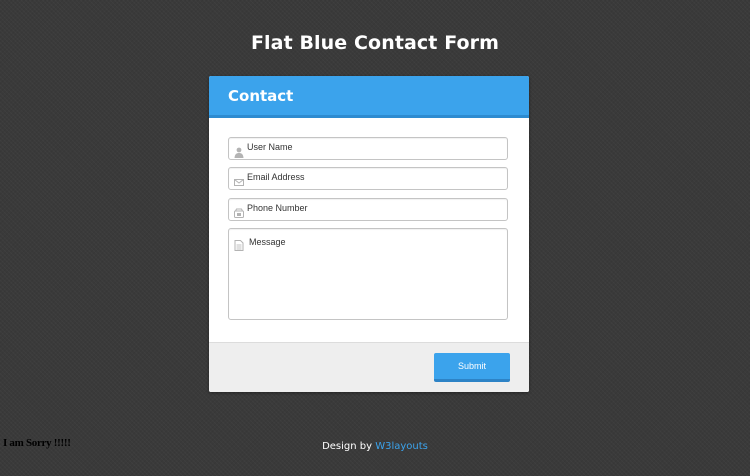 The height and width of the screenshot is (476, 750). Describe the element at coordinates (277, 208) in the screenshot. I see `phone-placeholder: Phone Number` at that location.